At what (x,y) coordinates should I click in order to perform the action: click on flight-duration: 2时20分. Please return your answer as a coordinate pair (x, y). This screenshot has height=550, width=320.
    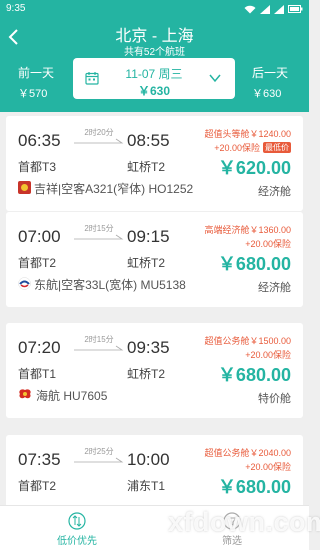
    Looking at the image, I should click on (99, 132).